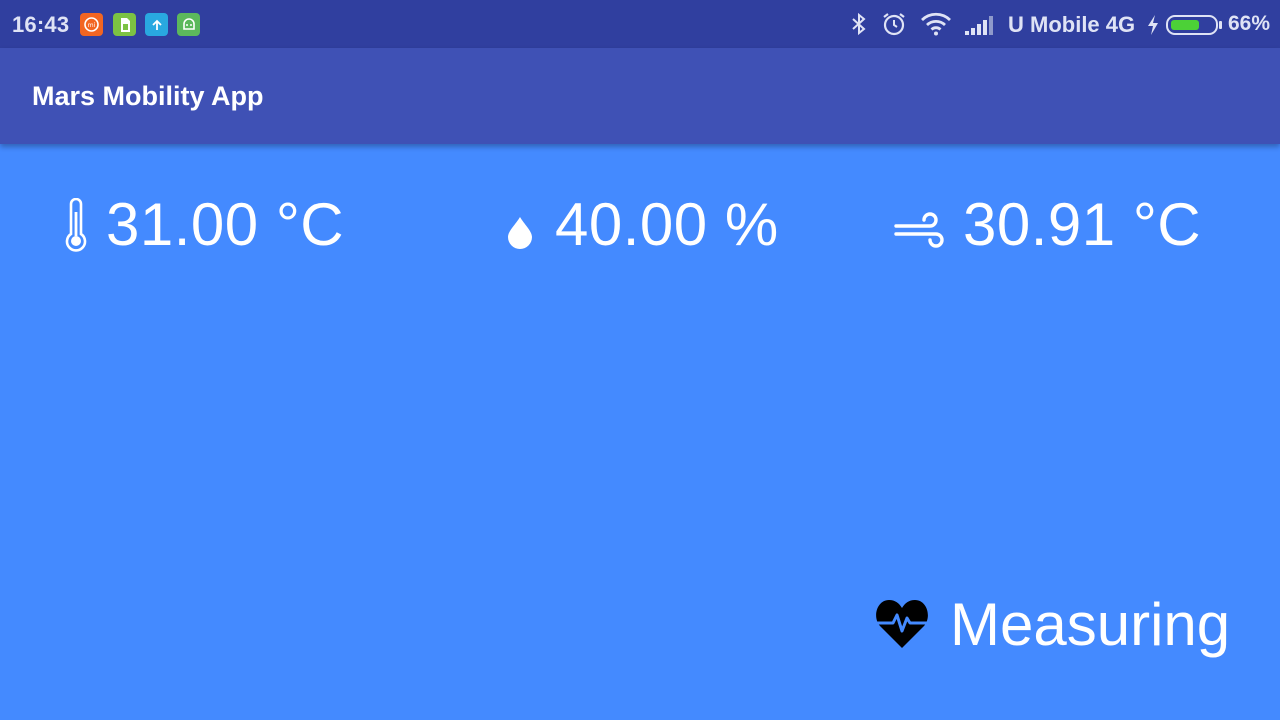 This screenshot has width=1280, height=720. I want to click on temperature-reading: 31.00 °C, so click(203, 225).